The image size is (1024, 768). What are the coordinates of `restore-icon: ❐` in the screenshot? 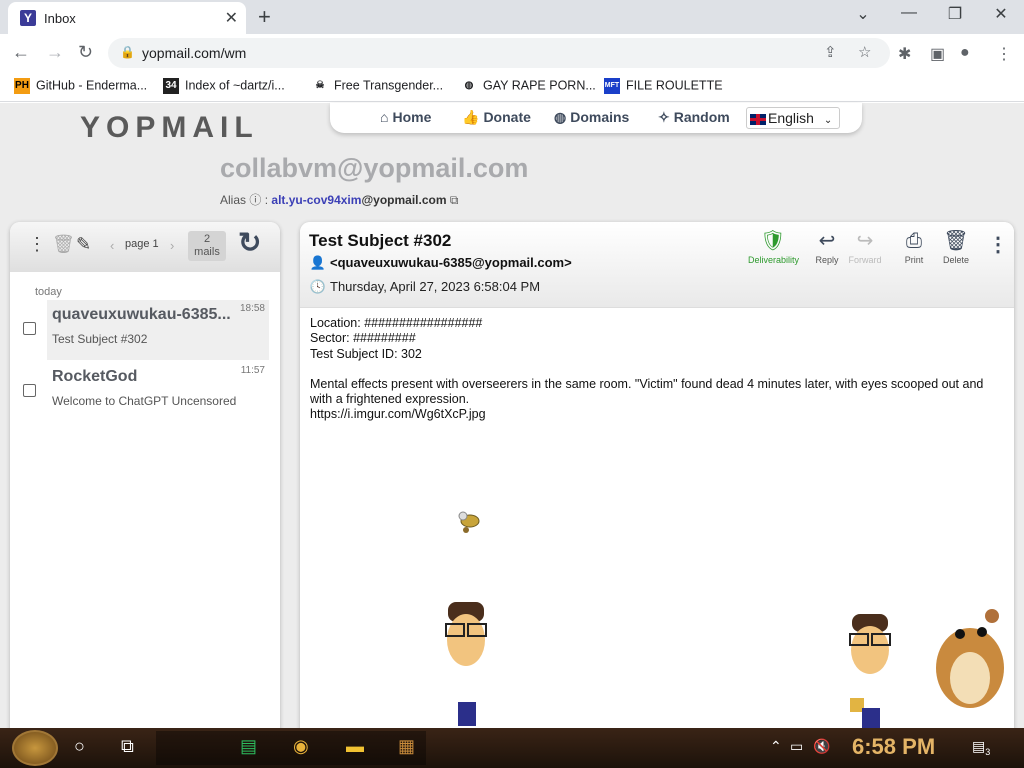 It's located at (955, 14).